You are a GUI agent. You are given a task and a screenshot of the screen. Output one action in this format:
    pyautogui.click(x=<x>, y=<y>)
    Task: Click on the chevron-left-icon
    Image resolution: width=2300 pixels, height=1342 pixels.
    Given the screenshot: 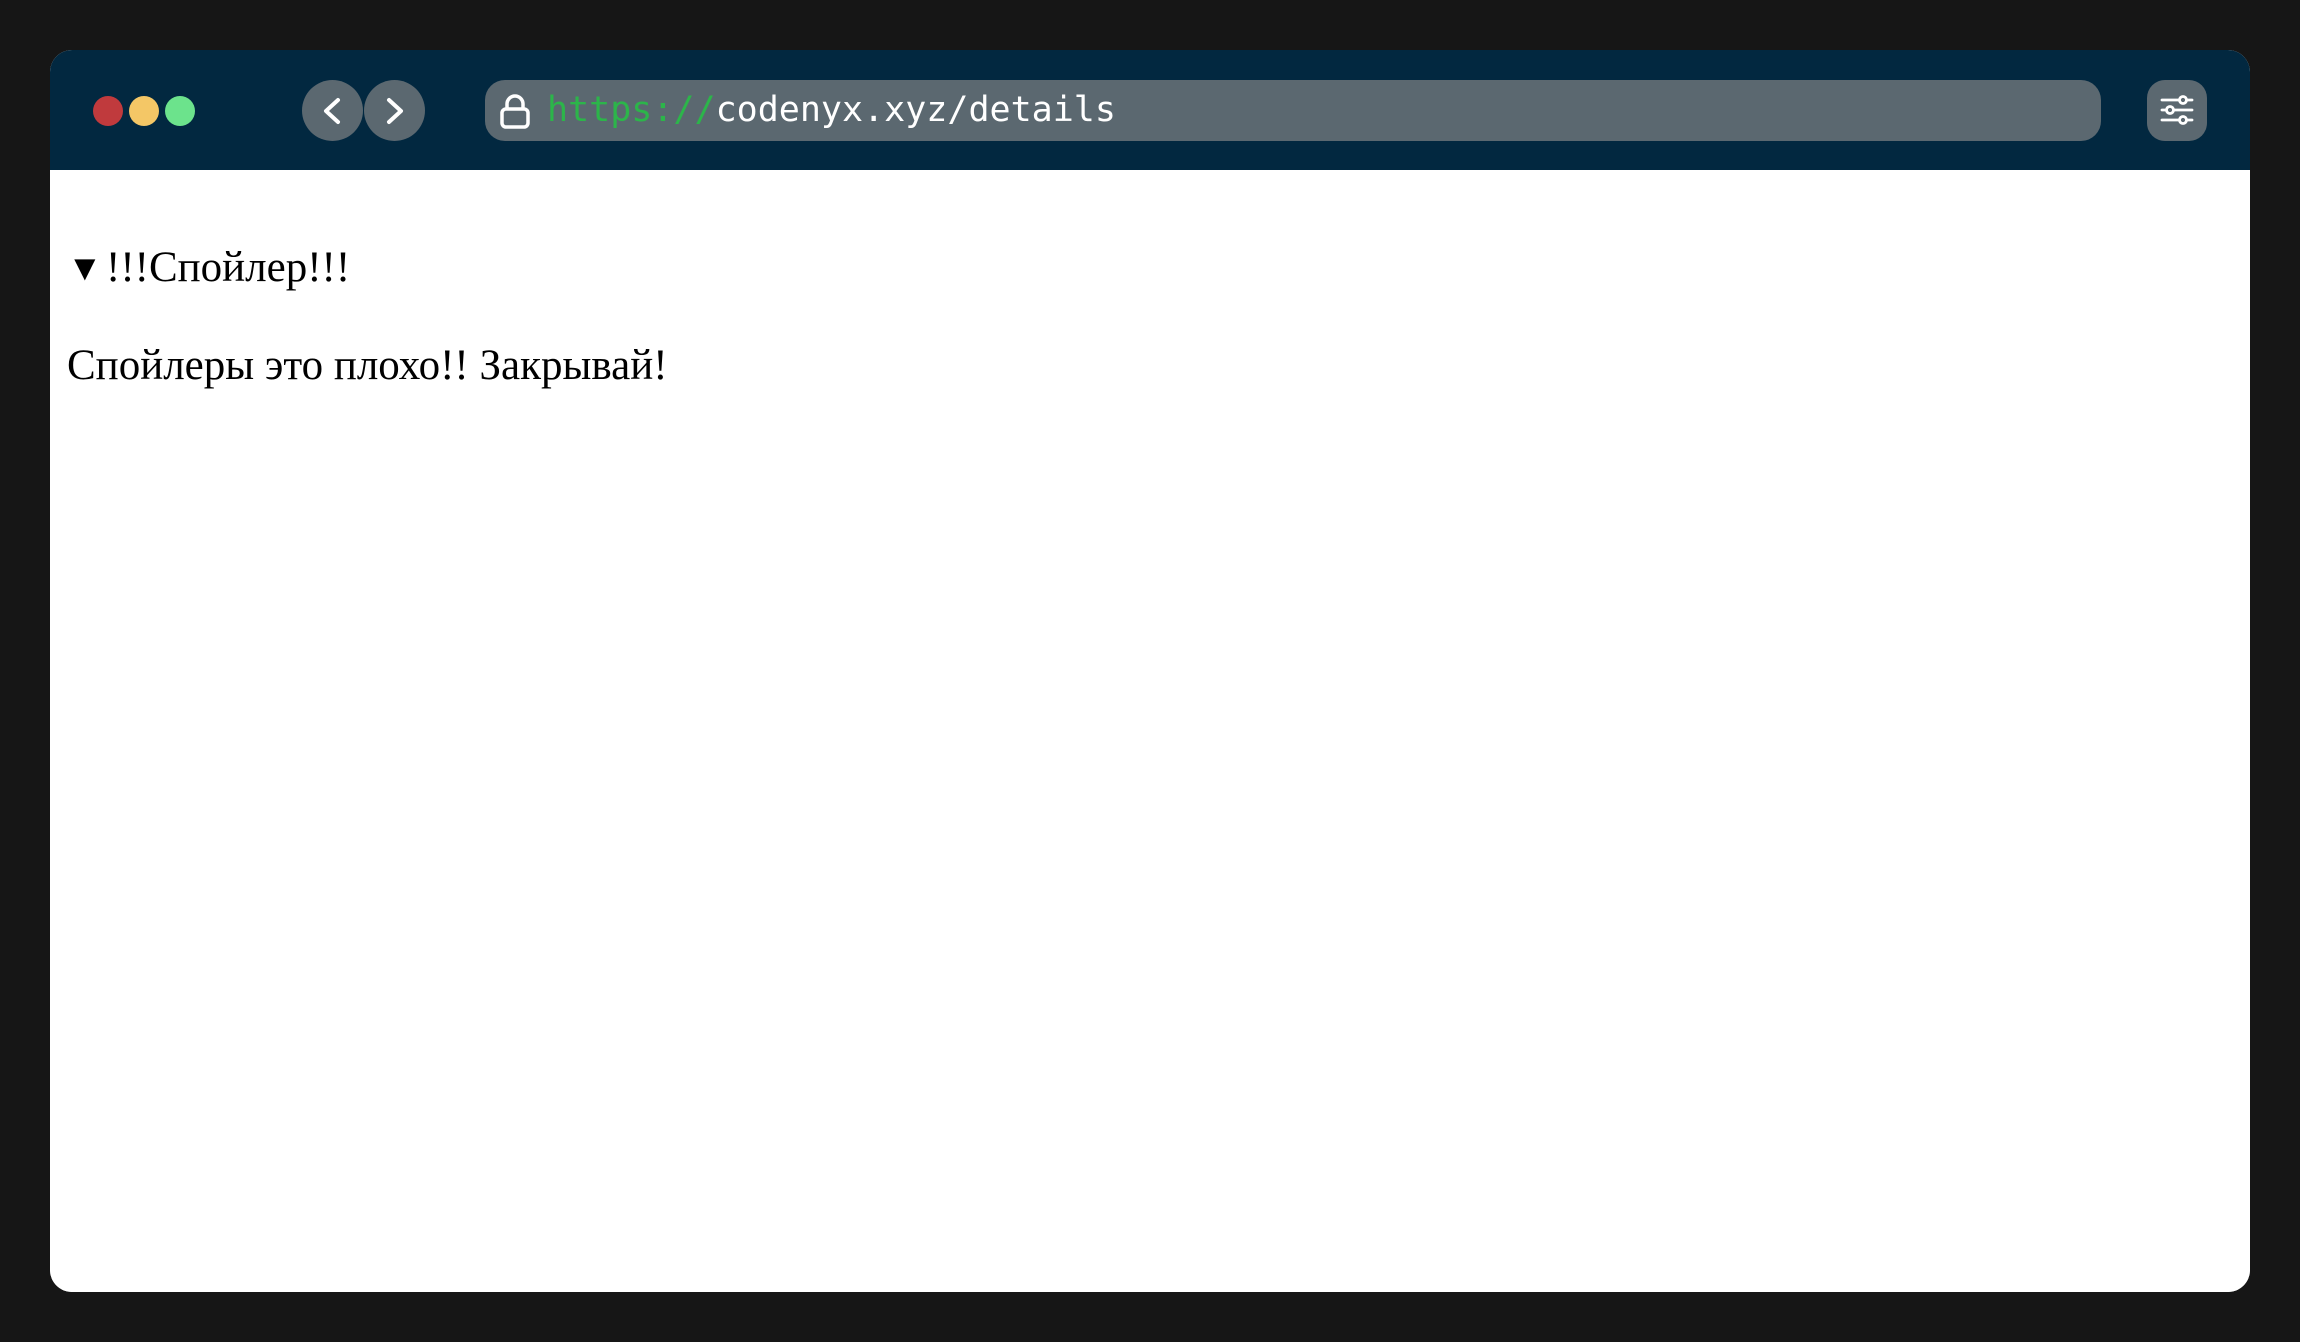 What is the action you would take?
    pyautogui.click(x=332, y=111)
    